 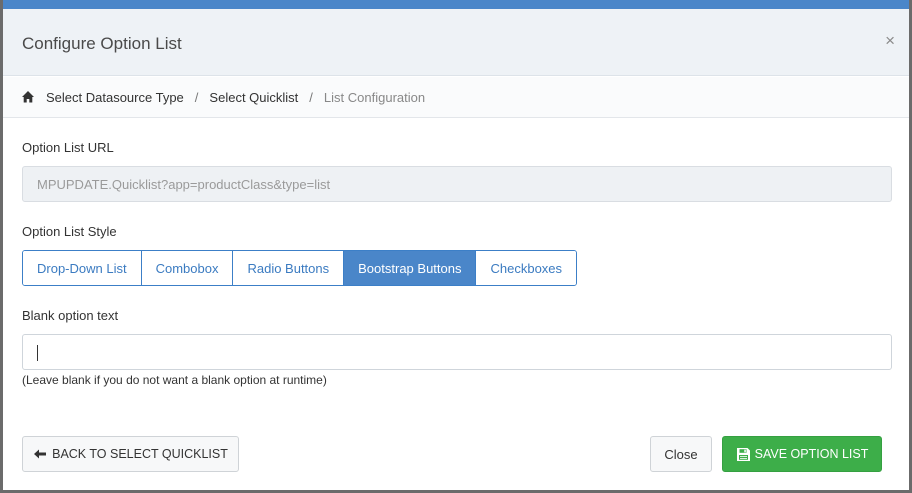 I want to click on modal-top-accent-bar, so click(x=456, y=4).